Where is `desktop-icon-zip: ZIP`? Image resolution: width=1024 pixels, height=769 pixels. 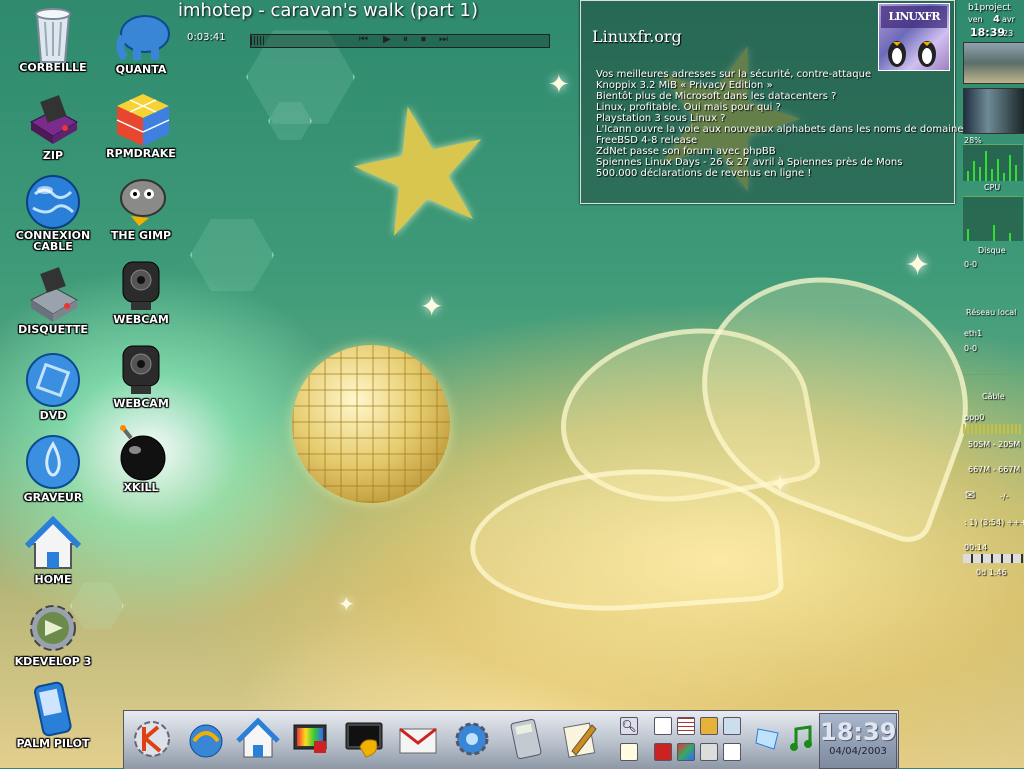
desktop-icon-zip: ZIP is located at coordinates (53, 126).